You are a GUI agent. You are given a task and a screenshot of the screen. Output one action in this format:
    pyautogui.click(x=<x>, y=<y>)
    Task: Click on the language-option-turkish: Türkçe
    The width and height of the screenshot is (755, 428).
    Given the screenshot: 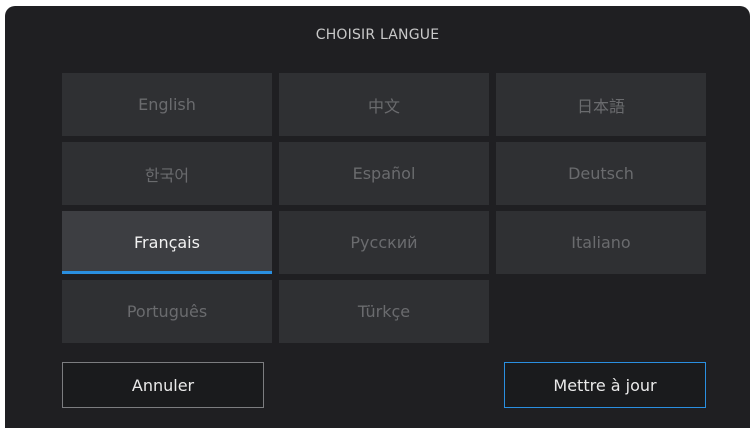 What is the action you would take?
    pyautogui.click(x=384, y=311)
    